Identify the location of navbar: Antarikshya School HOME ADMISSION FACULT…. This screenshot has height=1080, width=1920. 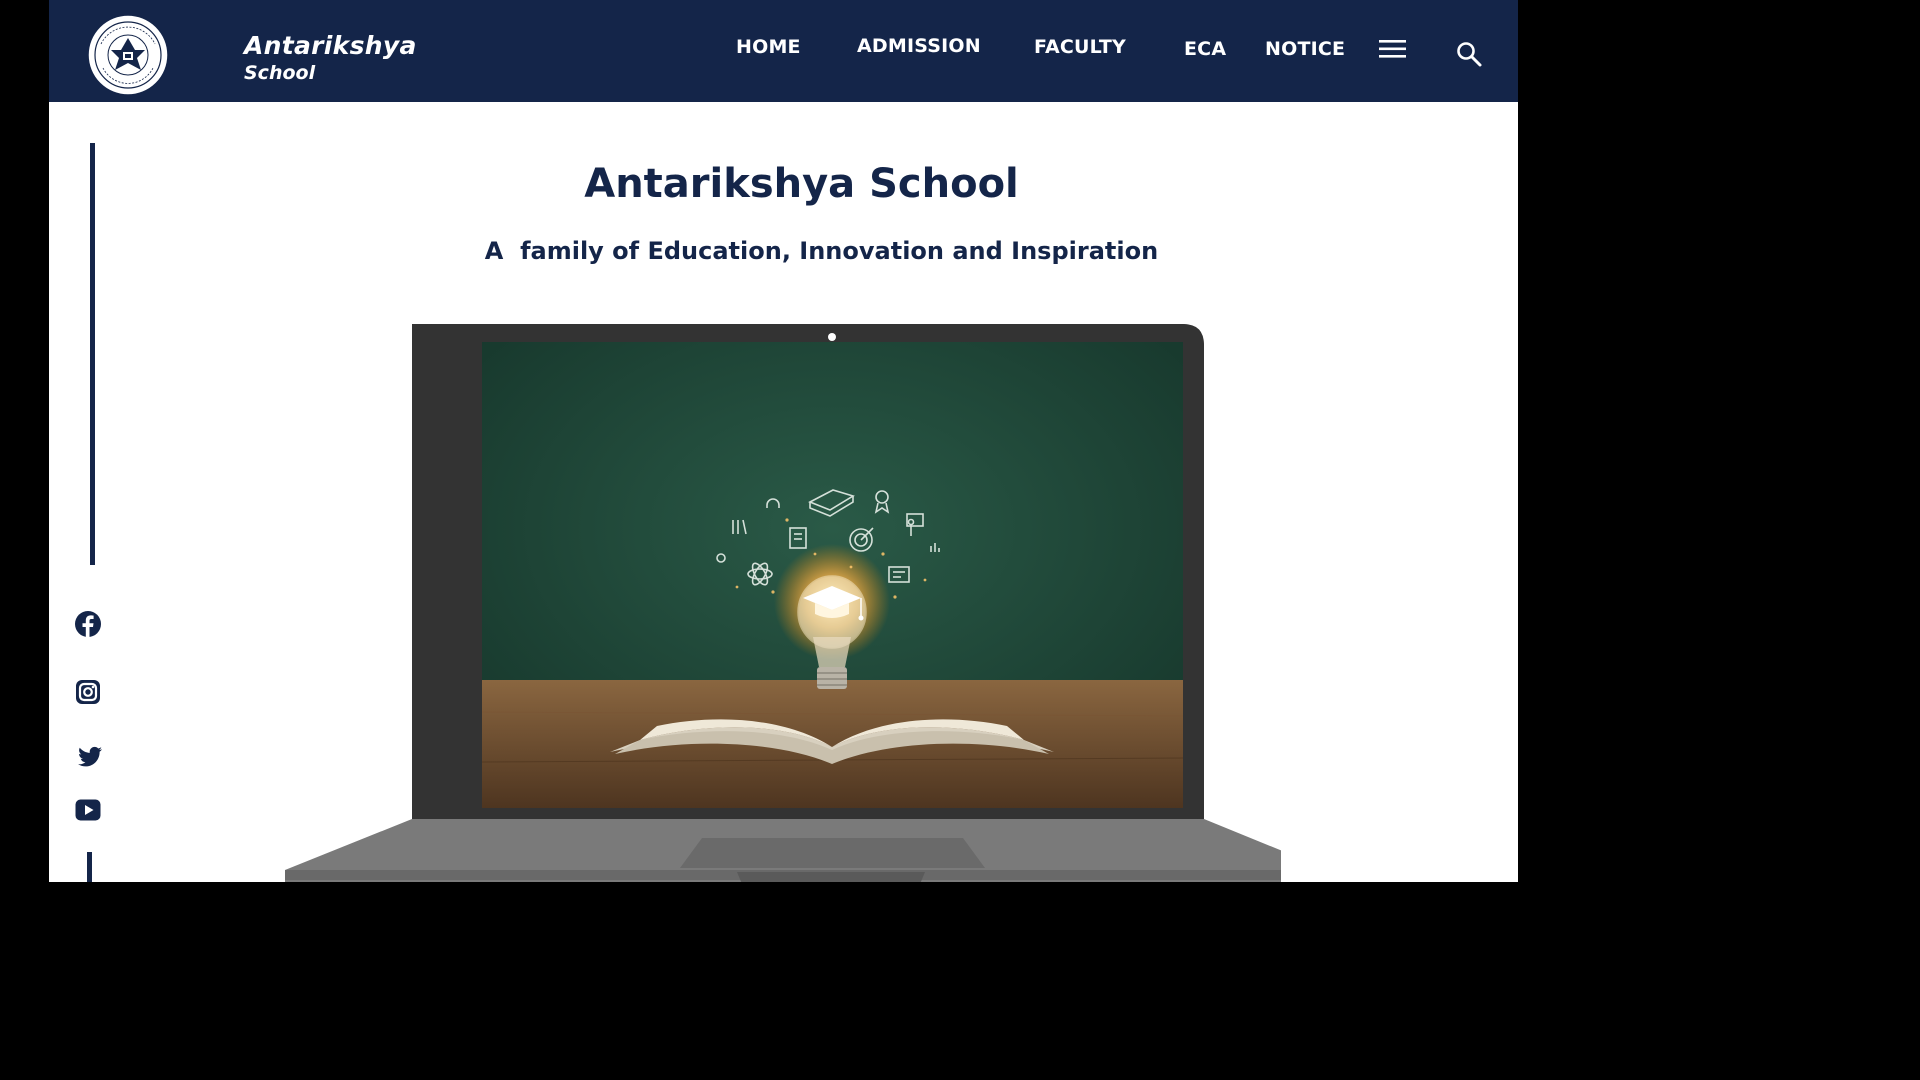
(783, 51).